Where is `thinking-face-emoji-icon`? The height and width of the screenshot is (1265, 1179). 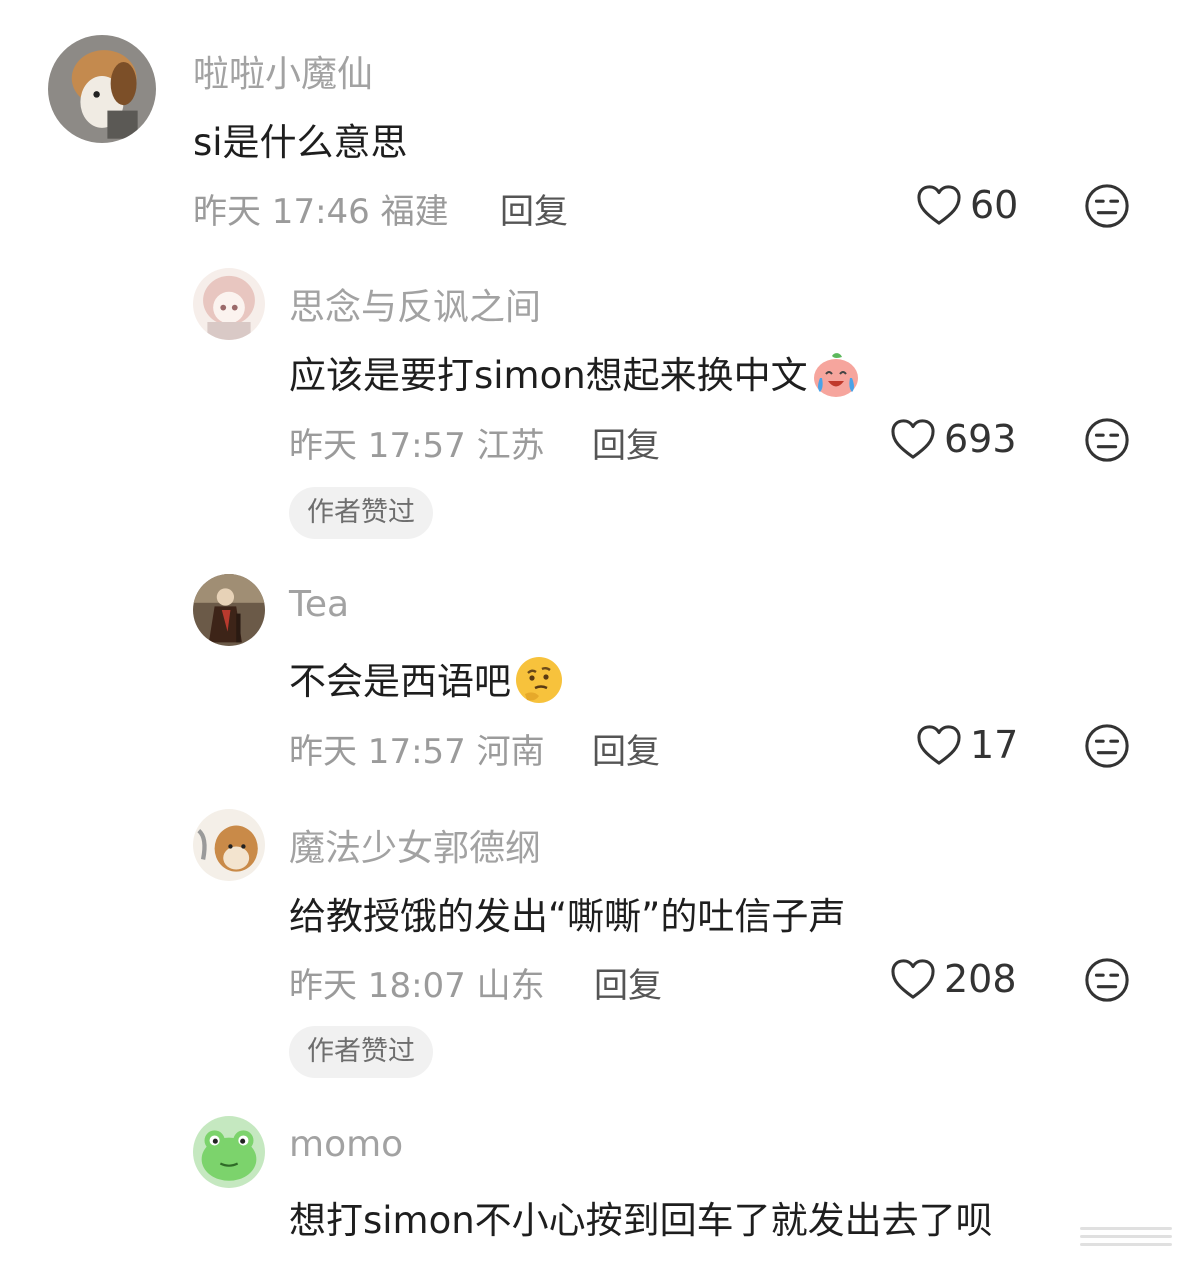
thinking-face-emoji-icon is located at coordinates (539, 680).